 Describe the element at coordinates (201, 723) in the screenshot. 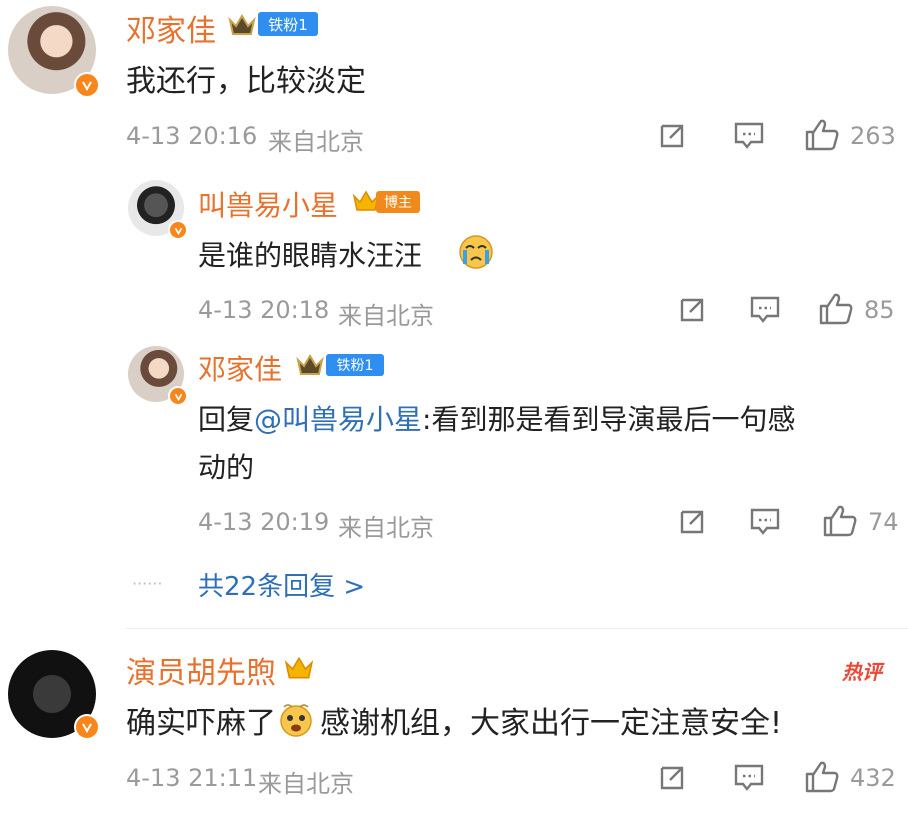

I see `comment-text-part1: 确实吓麻了` at that location.